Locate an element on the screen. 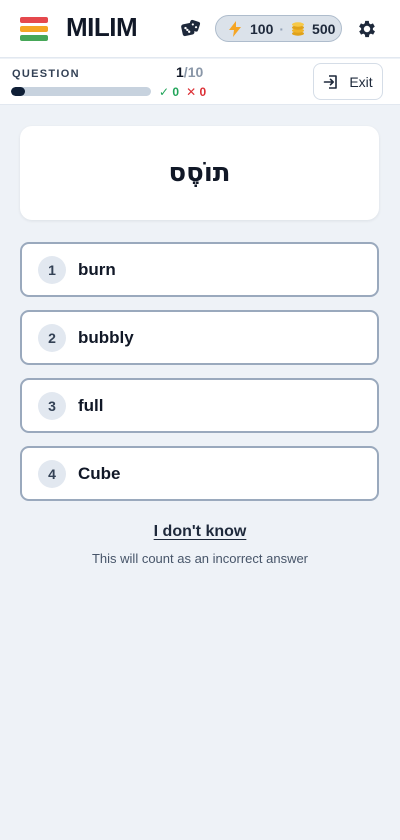 This screenshot has height=840, width=400. coins-count: 500 is located at coordinates (324, 28).